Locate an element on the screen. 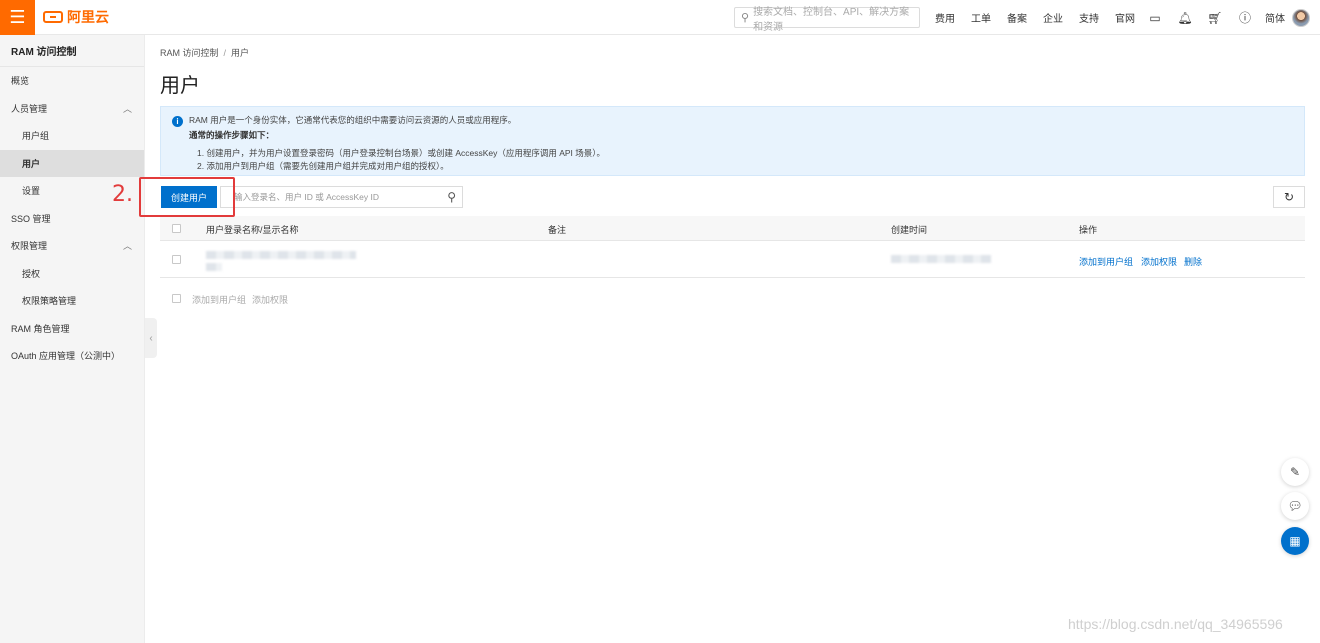  sidebar-item-users: 用户 is located at coordinates (72, 163).